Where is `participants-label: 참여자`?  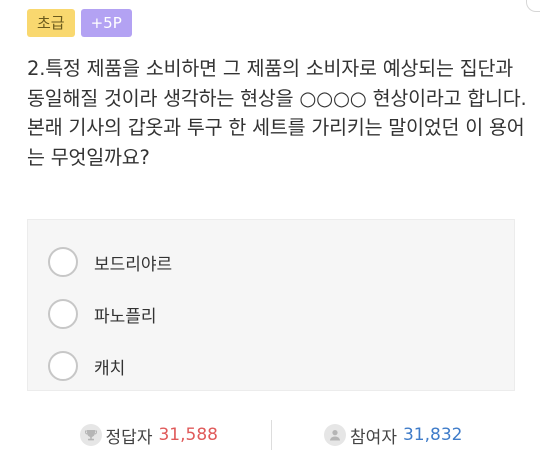 participants-label: 참여자 is located at coordinates (373, 437).